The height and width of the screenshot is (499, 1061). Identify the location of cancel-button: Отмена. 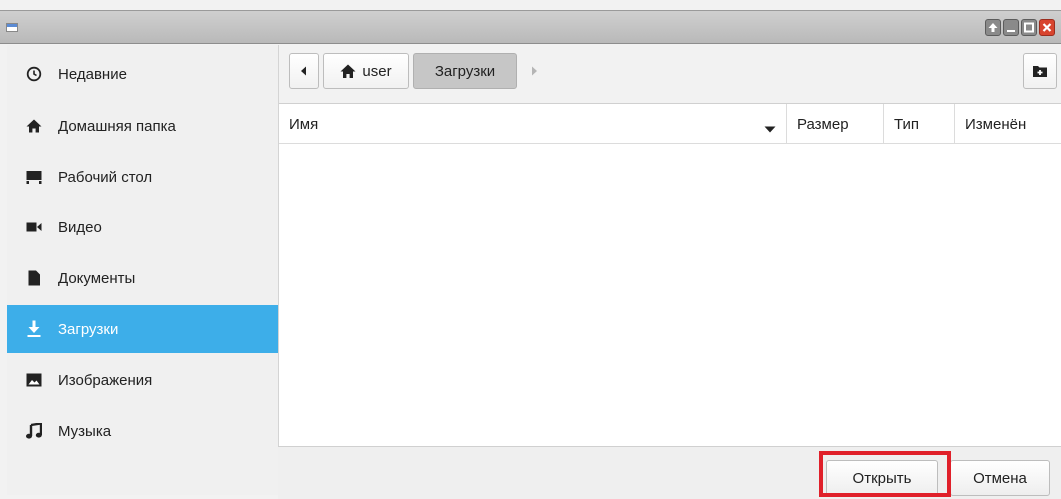
(1000, 478).